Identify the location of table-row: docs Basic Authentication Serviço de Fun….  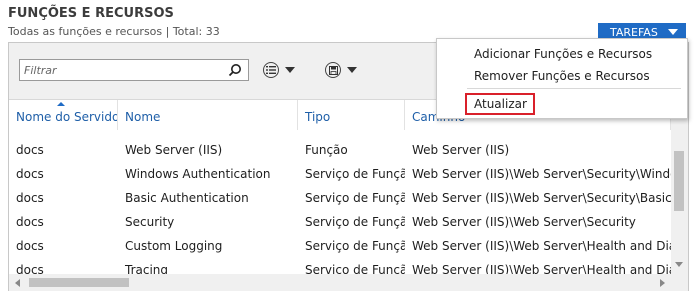
(340, 198).